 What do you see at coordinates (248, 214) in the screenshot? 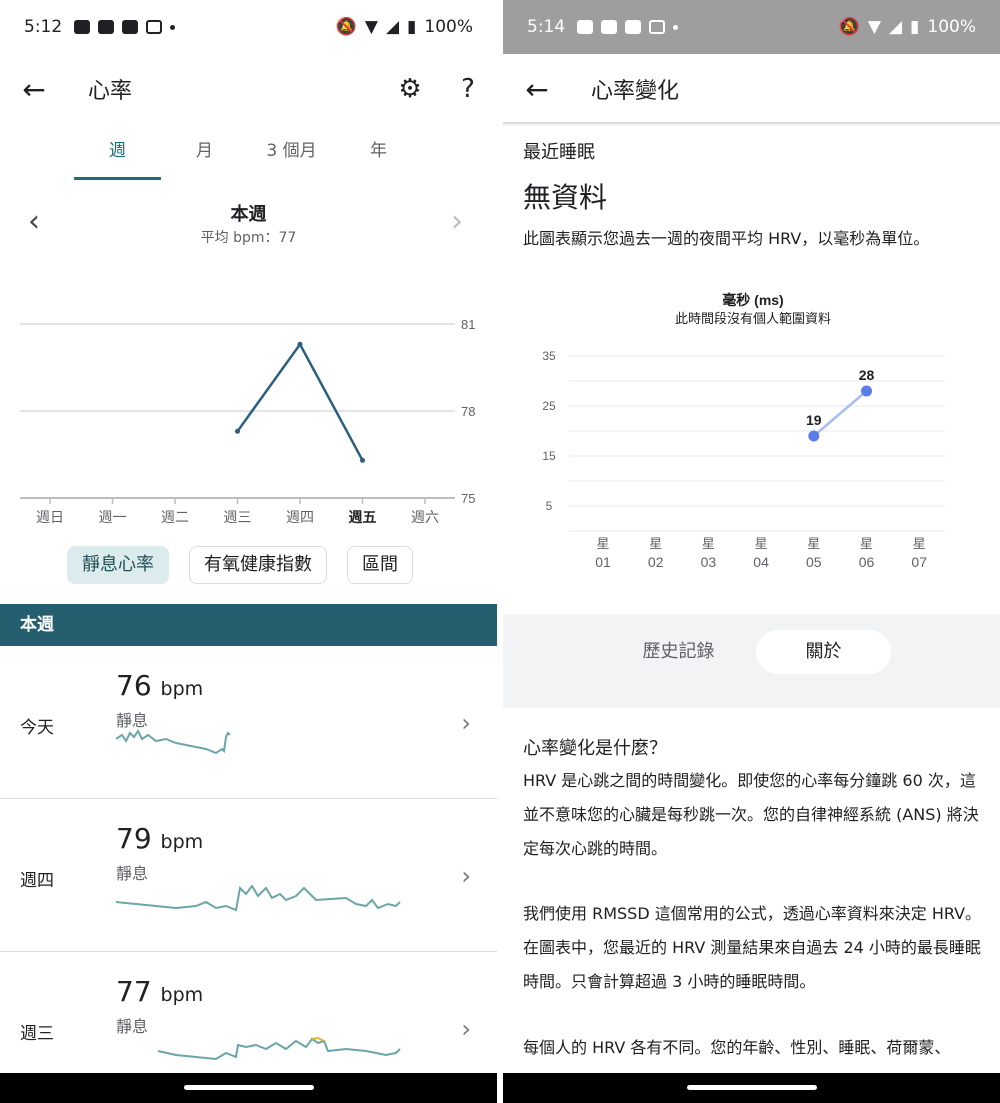
I see `week-title: 本週` at bounding box center [248, 214].